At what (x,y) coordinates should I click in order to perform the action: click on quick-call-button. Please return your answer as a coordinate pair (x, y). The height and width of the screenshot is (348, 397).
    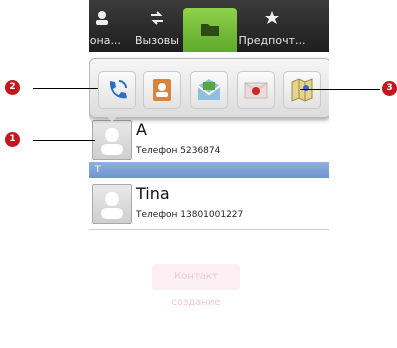
    Looking at the image, I should click on (117, 90).